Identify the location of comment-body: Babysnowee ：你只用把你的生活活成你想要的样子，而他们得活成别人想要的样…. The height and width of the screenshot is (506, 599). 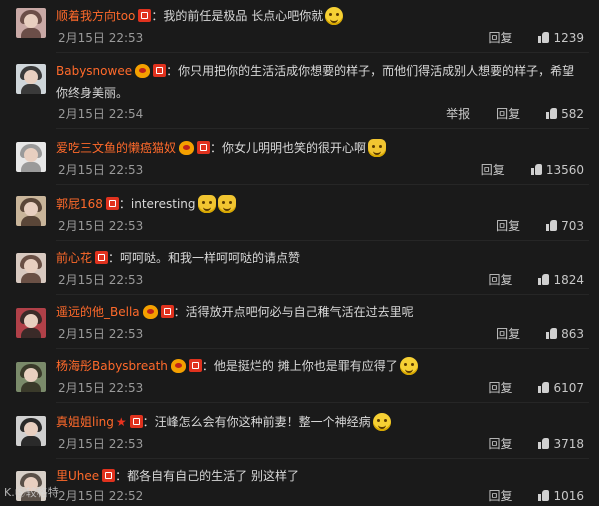
(317, 82).